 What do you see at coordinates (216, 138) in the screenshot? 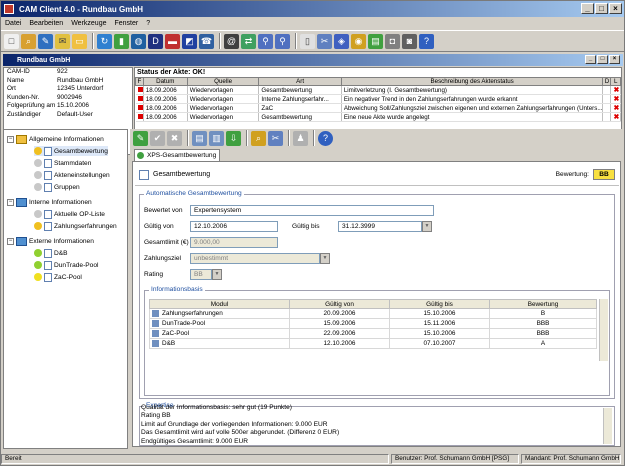
I see `print-preview-icon: ▥` at bounding box center [216, 138].